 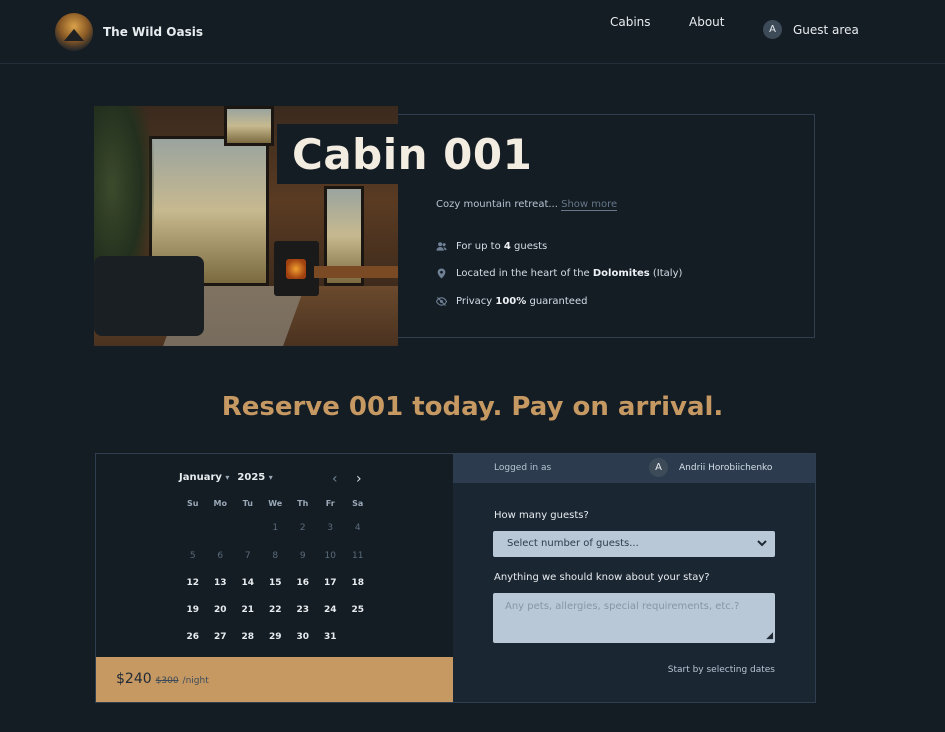 I want to click on calendar-day: 8, so click(x=275, y=556).